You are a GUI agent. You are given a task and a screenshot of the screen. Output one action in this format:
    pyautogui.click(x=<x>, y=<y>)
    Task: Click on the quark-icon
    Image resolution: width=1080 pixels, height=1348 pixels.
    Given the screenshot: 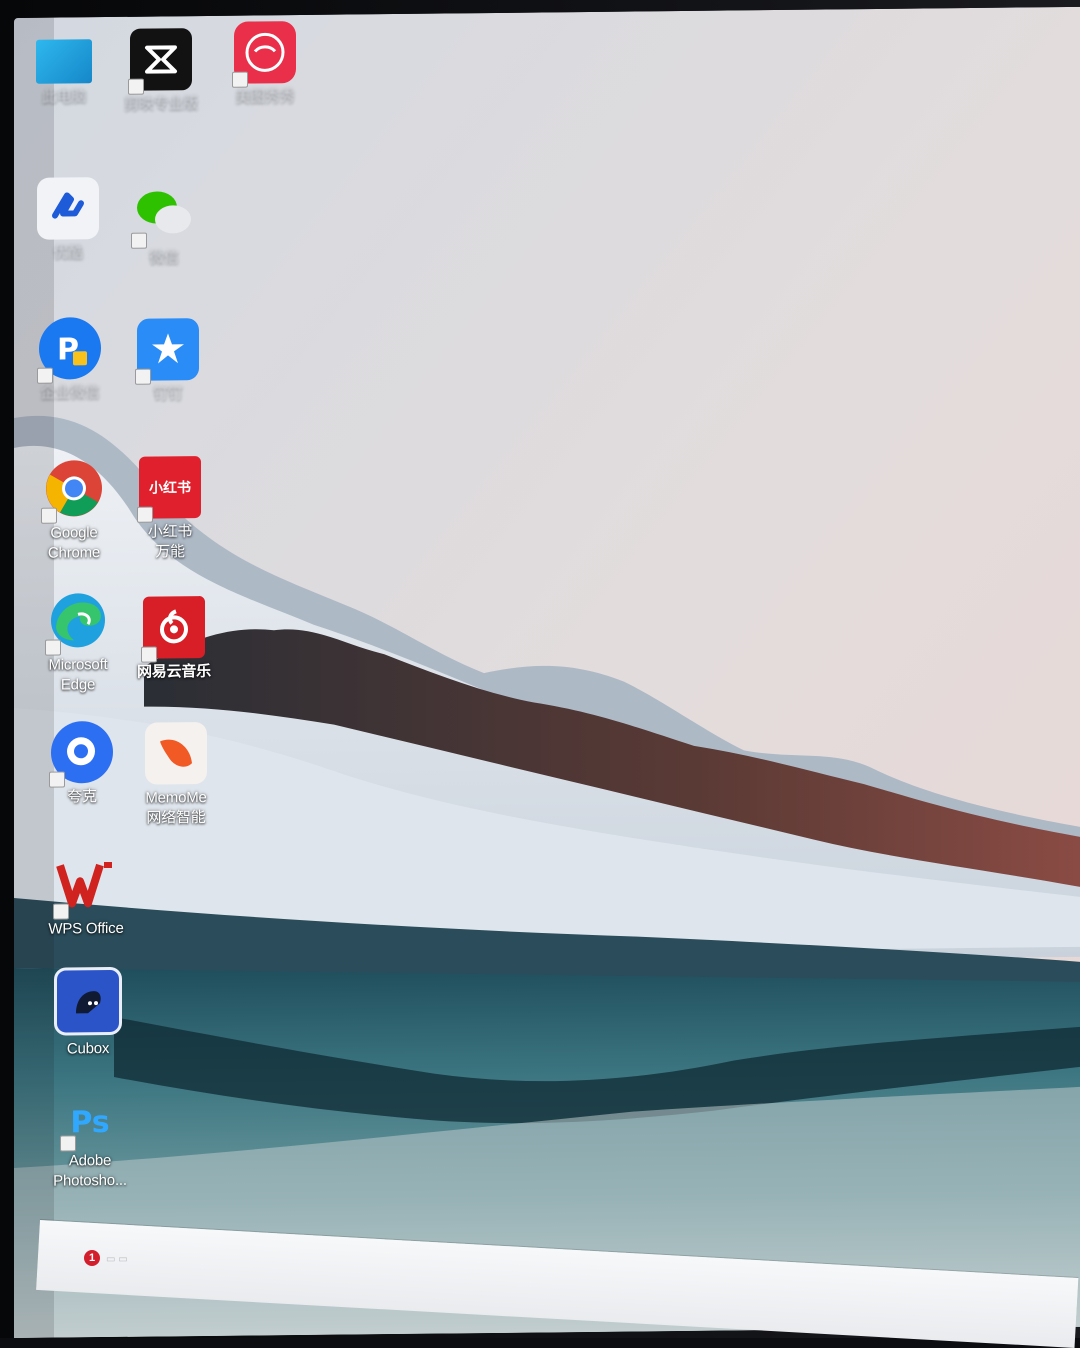 What is the action you would take?
    pyautogui.click(x=81, y=754)
    